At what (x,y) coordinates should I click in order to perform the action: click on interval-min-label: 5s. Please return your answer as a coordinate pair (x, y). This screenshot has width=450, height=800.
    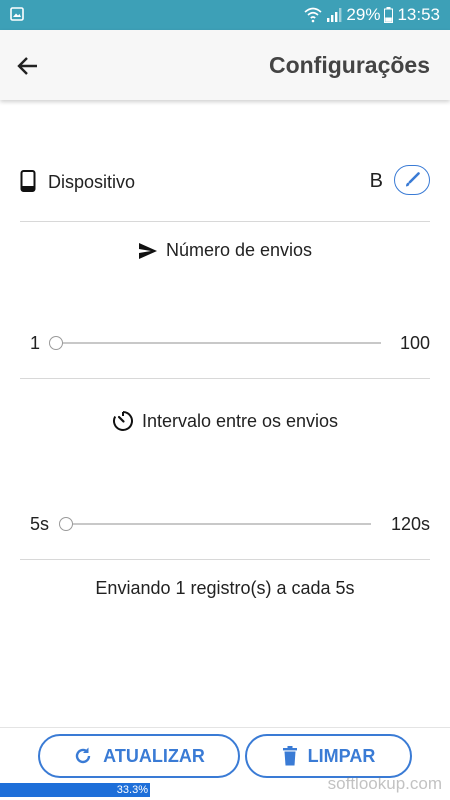
    Looking at the image, I should click on (40, 524).